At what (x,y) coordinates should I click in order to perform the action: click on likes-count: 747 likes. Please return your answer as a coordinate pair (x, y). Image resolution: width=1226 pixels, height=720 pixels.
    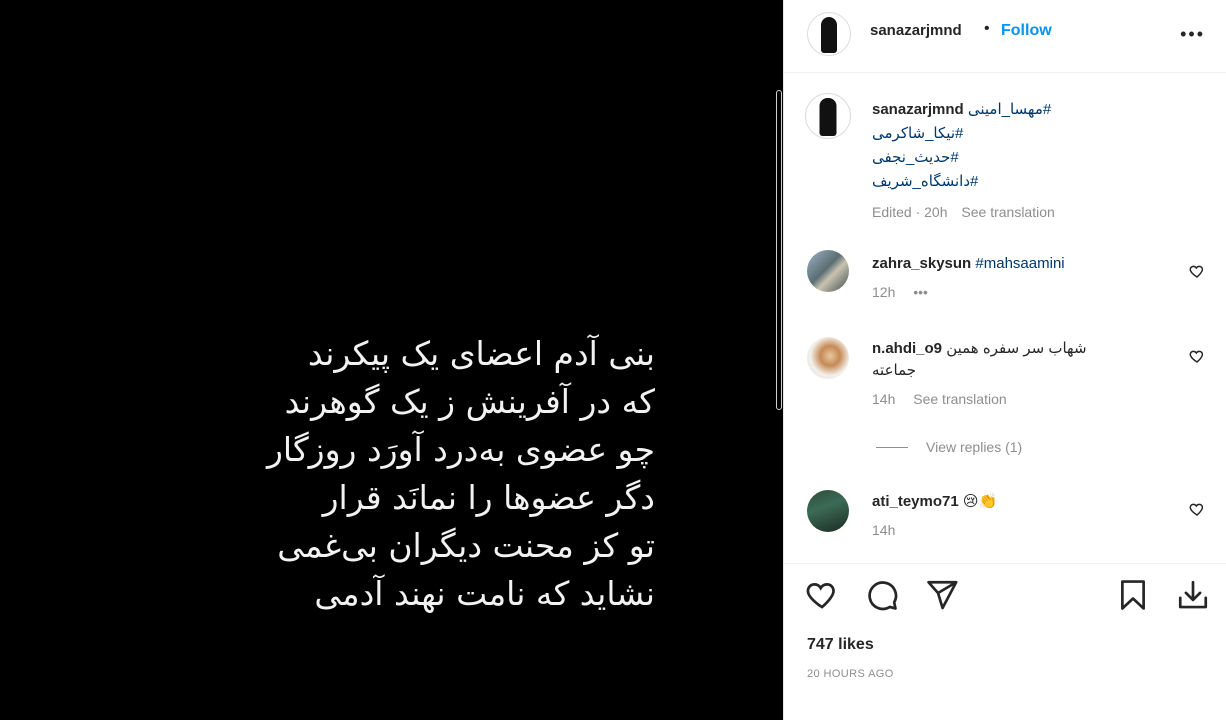
    Looking at the image, I should click on (840, 645).